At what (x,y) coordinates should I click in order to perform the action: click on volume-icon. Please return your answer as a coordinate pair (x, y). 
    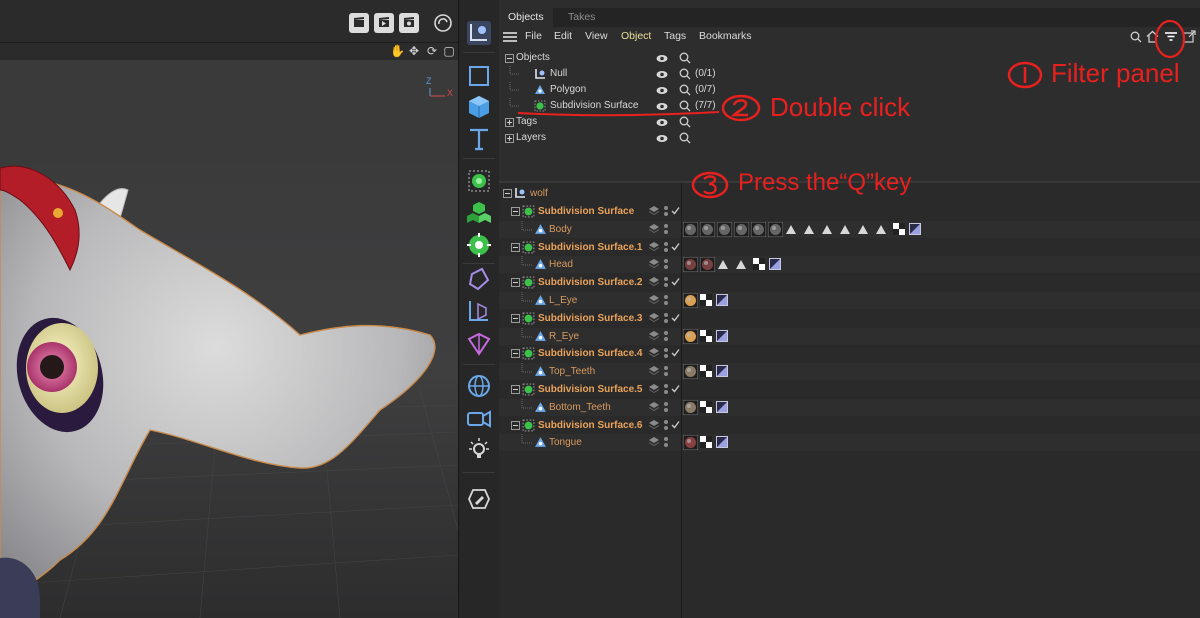
    Looking at the image, I should click on (479, 344).